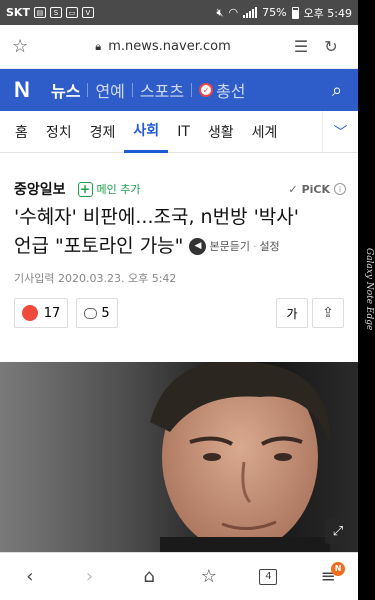 Image resolution: width=375 pixels, height=600 pixels. I want to click on section-tab-it: IT, so click(183, 132).